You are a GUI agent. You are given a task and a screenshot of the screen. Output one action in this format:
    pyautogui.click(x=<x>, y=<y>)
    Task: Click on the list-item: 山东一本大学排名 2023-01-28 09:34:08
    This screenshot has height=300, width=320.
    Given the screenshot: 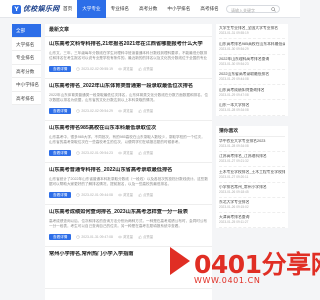 What is the action you would take?
    pyautogui.click(x=252, y=108)
    